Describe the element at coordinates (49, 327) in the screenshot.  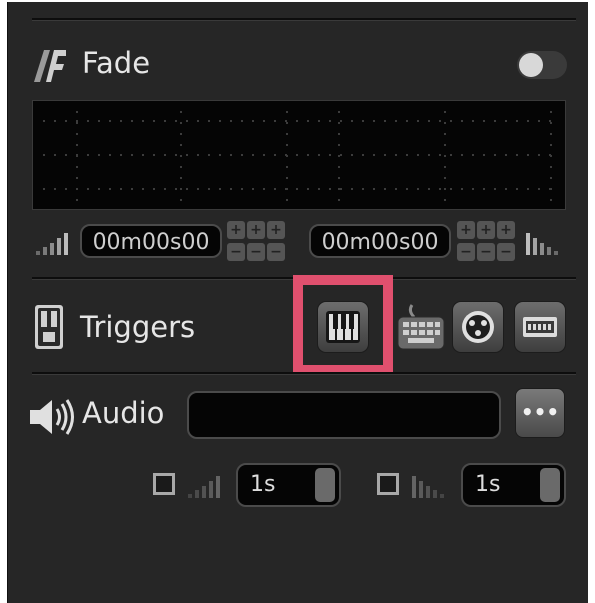
I see `triggers-icon` at that location.